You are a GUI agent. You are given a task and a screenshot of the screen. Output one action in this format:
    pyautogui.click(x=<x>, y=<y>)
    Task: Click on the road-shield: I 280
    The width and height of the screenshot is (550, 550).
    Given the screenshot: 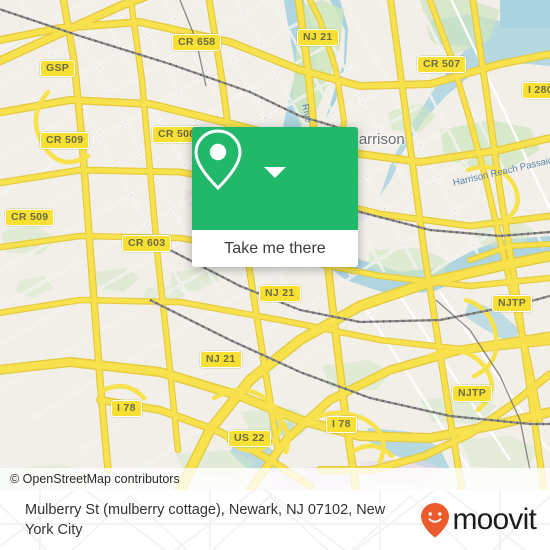 What is the action you would take?
    pyautogui.click(x=536, y=90)
    